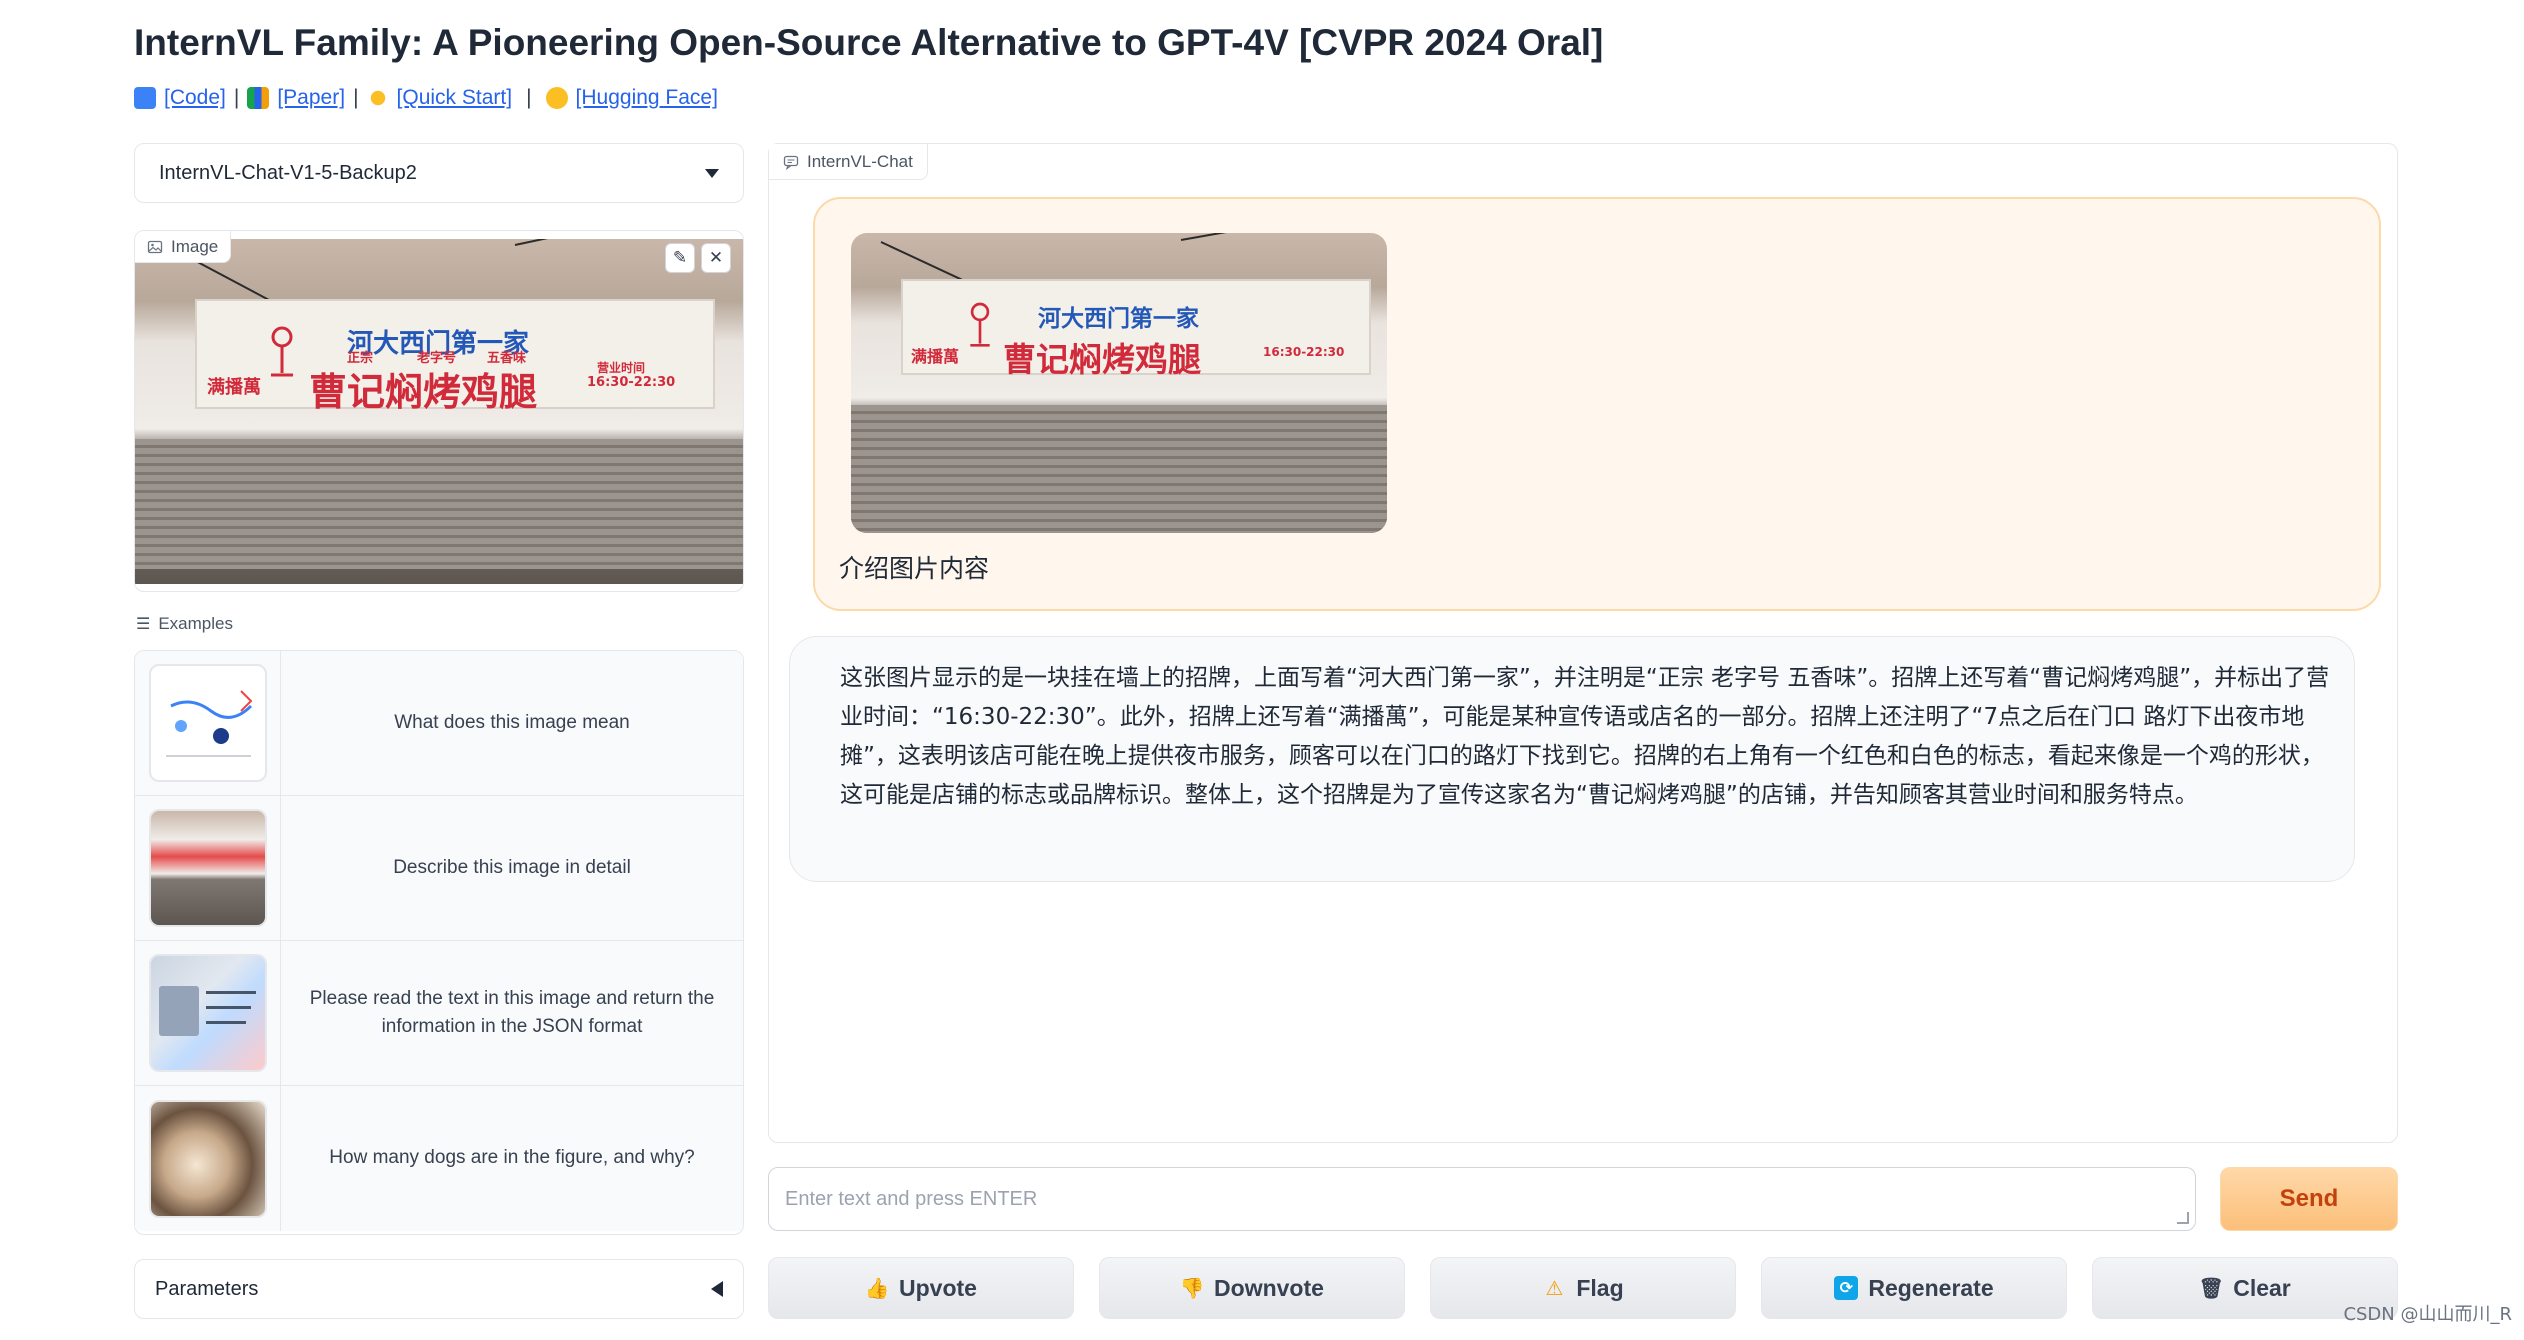 The image size is (2524, 1340). Describe the element at coordinates (877, 1288) in the screenshot. I see `thumbs-up-icon: 👍` at that location.